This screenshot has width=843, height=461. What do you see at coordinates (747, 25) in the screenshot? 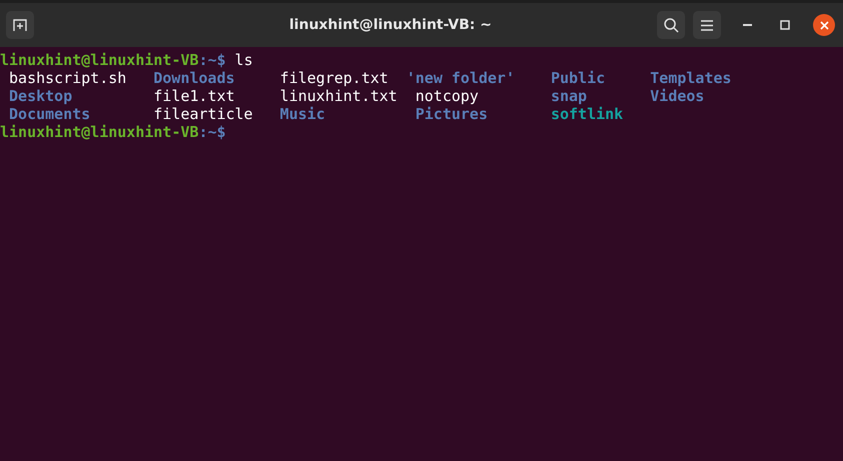
I see `minimize-icon` at bounding box center [747, 25].